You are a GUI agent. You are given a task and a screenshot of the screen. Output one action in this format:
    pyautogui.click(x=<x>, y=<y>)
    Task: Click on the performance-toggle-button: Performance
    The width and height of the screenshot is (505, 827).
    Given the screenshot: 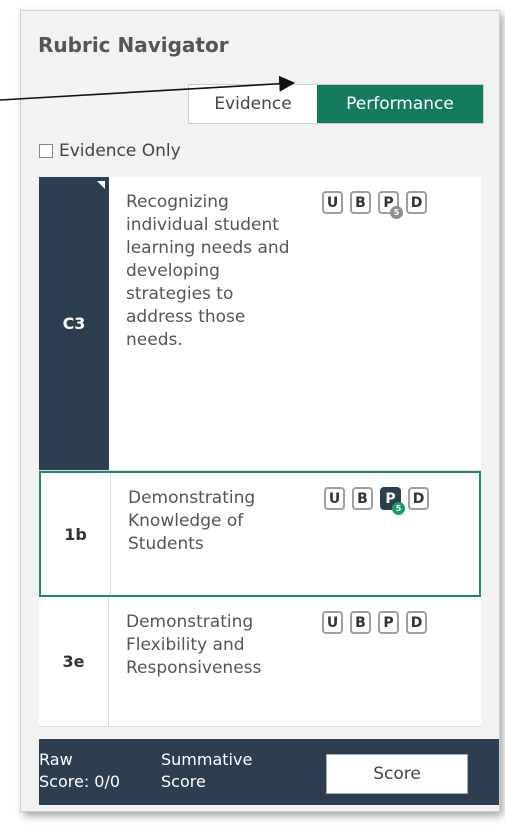 What is the action you would take?
    pyautogui.click(x=400, y=104)
    